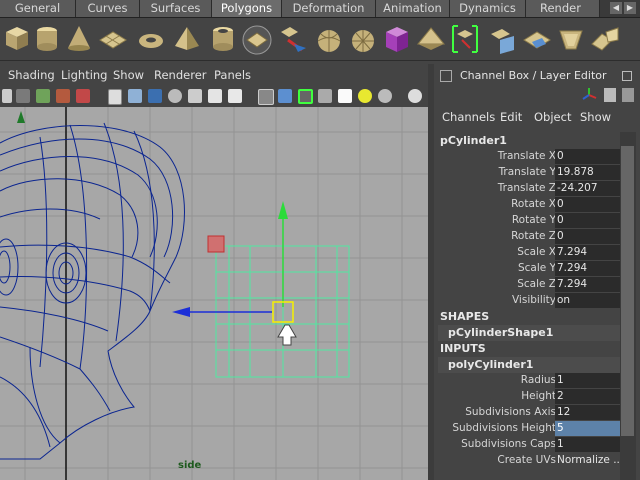  What do you see at coordinates (465, 39) in the screenshot?
I see `selected-tool-icon` at bounding box center [465, 39].